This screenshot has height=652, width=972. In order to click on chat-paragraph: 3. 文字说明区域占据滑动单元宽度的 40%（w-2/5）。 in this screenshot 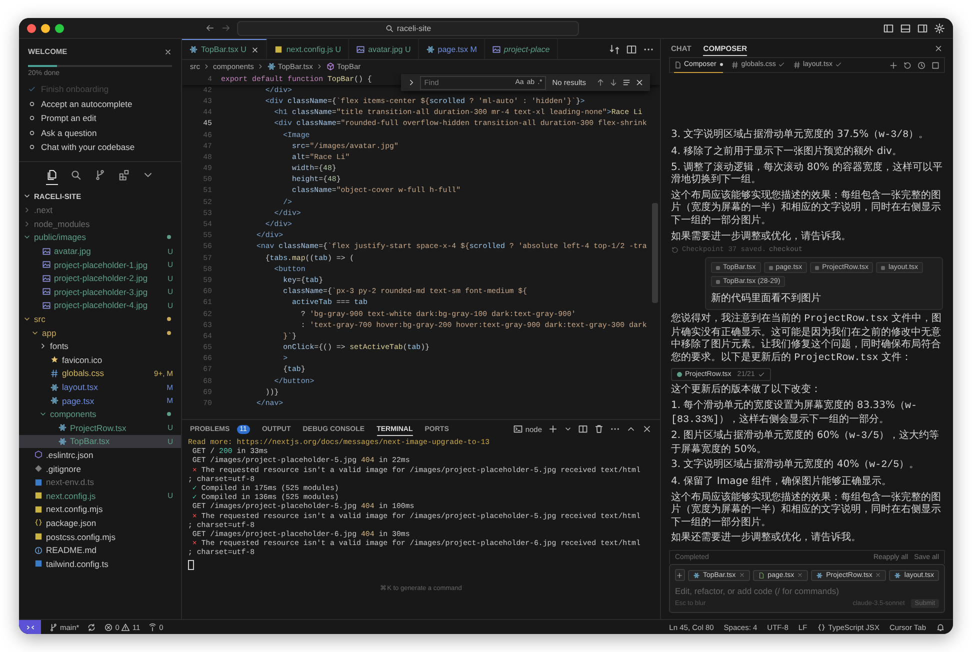, I will do `click(795, 466)`.